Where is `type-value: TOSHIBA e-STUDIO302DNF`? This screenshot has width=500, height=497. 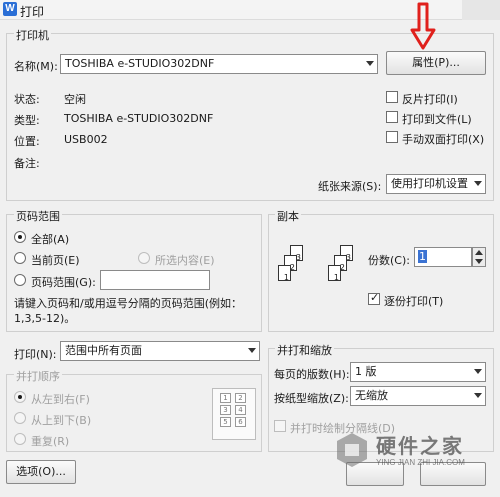 type-value: TOSHIBA e-STUDIO302DNF is located at coordinates (139, 118).